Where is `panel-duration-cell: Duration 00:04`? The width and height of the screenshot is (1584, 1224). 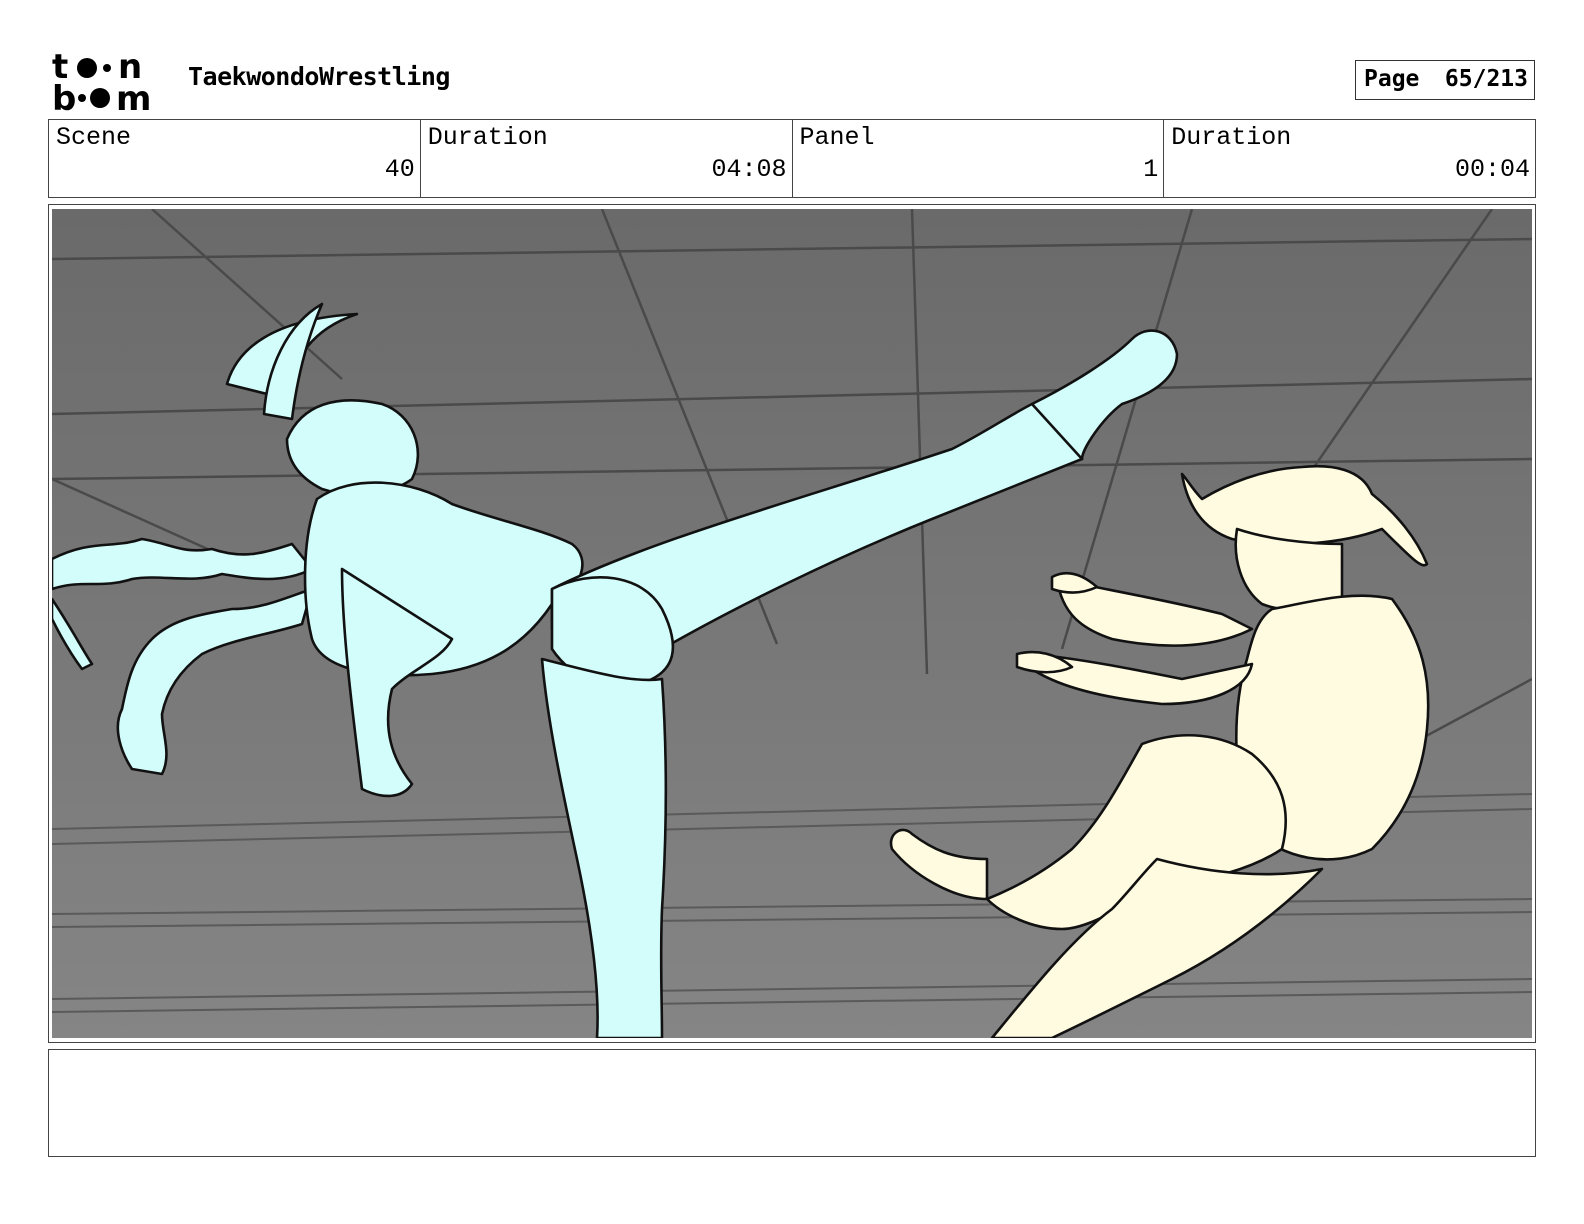
panel-duration-cell: Duration 00:04 is located at coordinates (1349, 158).